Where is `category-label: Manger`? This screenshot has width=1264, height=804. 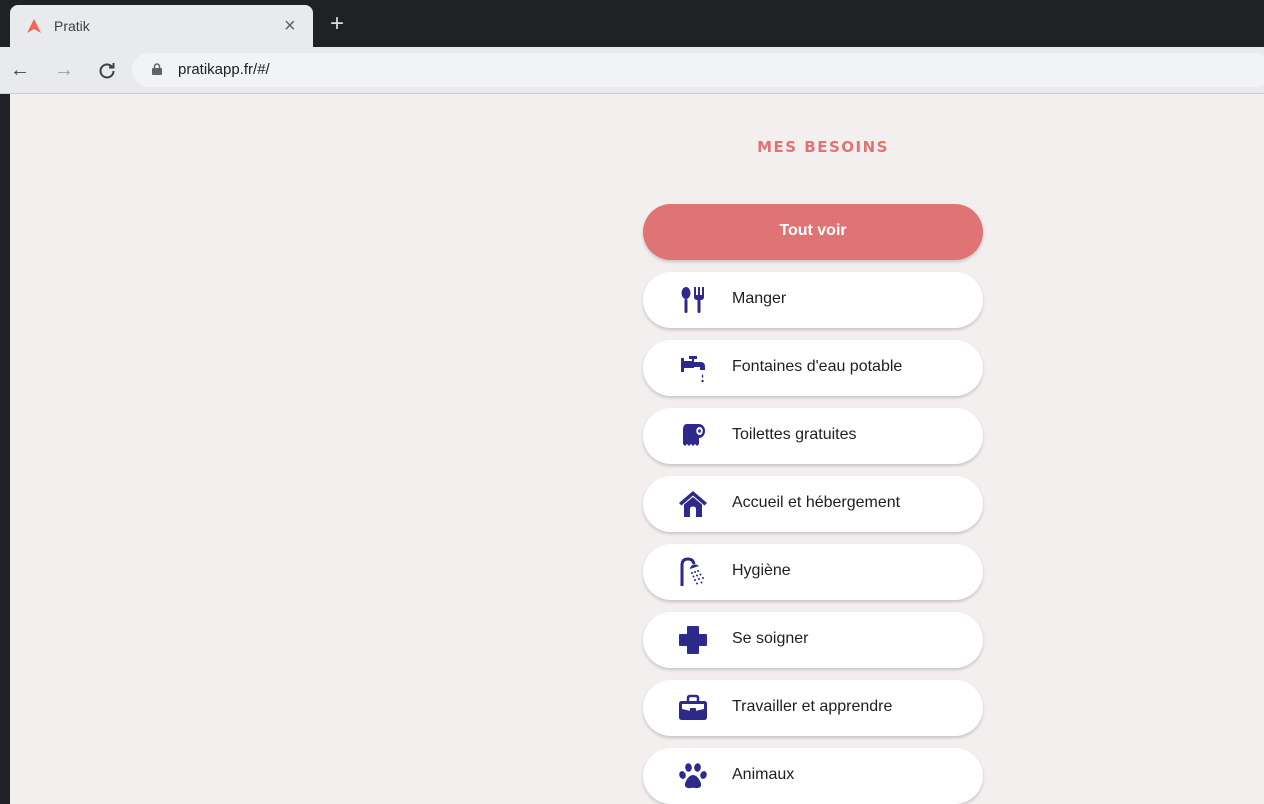 category-label: Manger is located at coordinates (759, 298).